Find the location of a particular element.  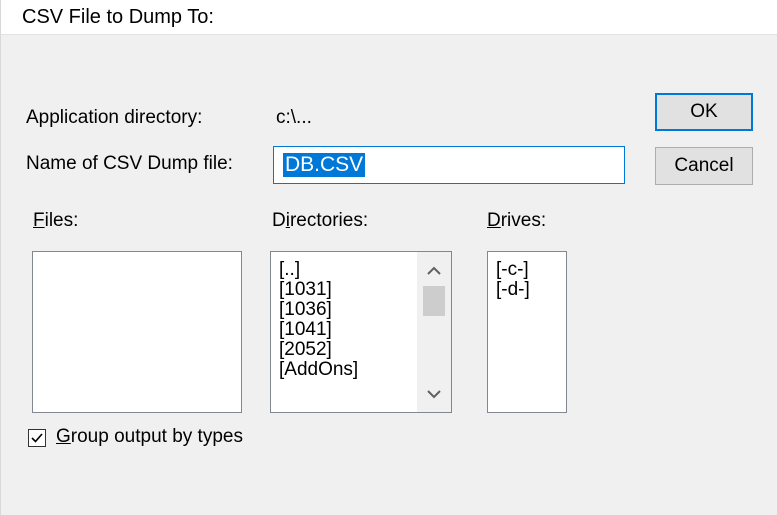

group-output-checkbox is located at coordinates (37, 438).